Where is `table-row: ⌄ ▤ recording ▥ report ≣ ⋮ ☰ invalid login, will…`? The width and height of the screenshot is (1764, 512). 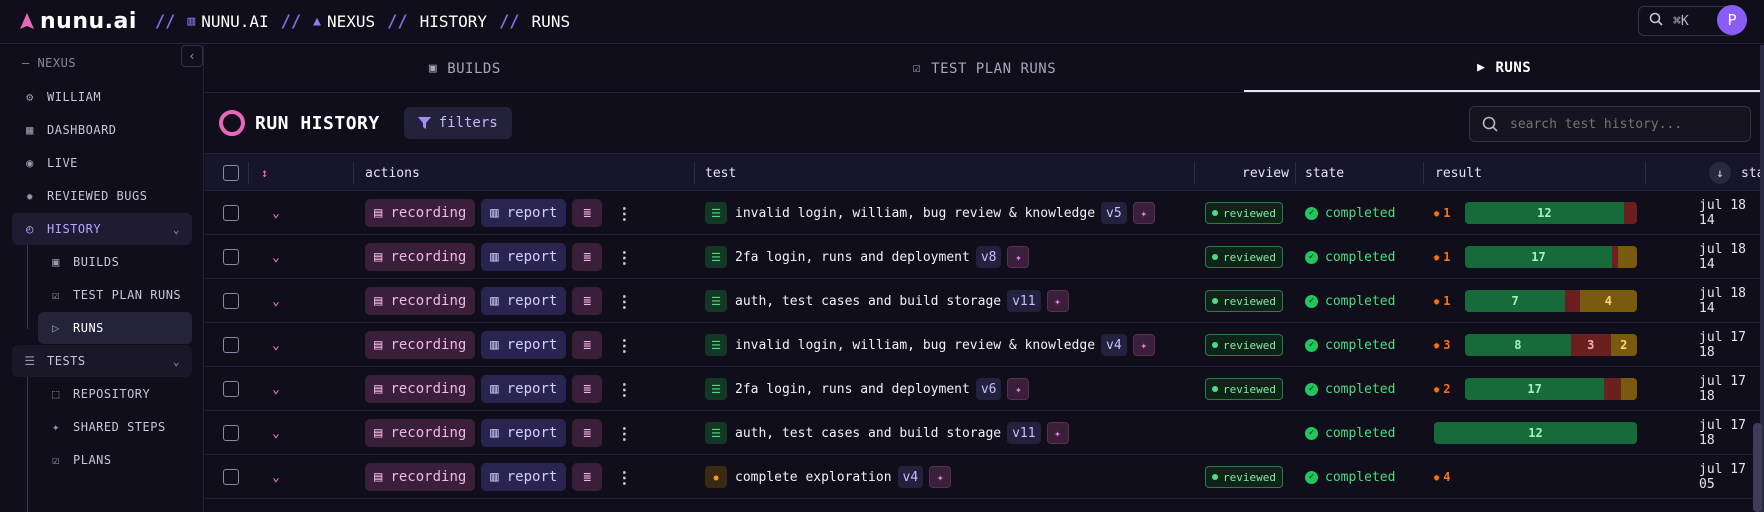 table-row: ⌄ ▤ recording ▥ report ≣ ⋮ ☰ invalid login, will… is located at coordinates (984, 345).